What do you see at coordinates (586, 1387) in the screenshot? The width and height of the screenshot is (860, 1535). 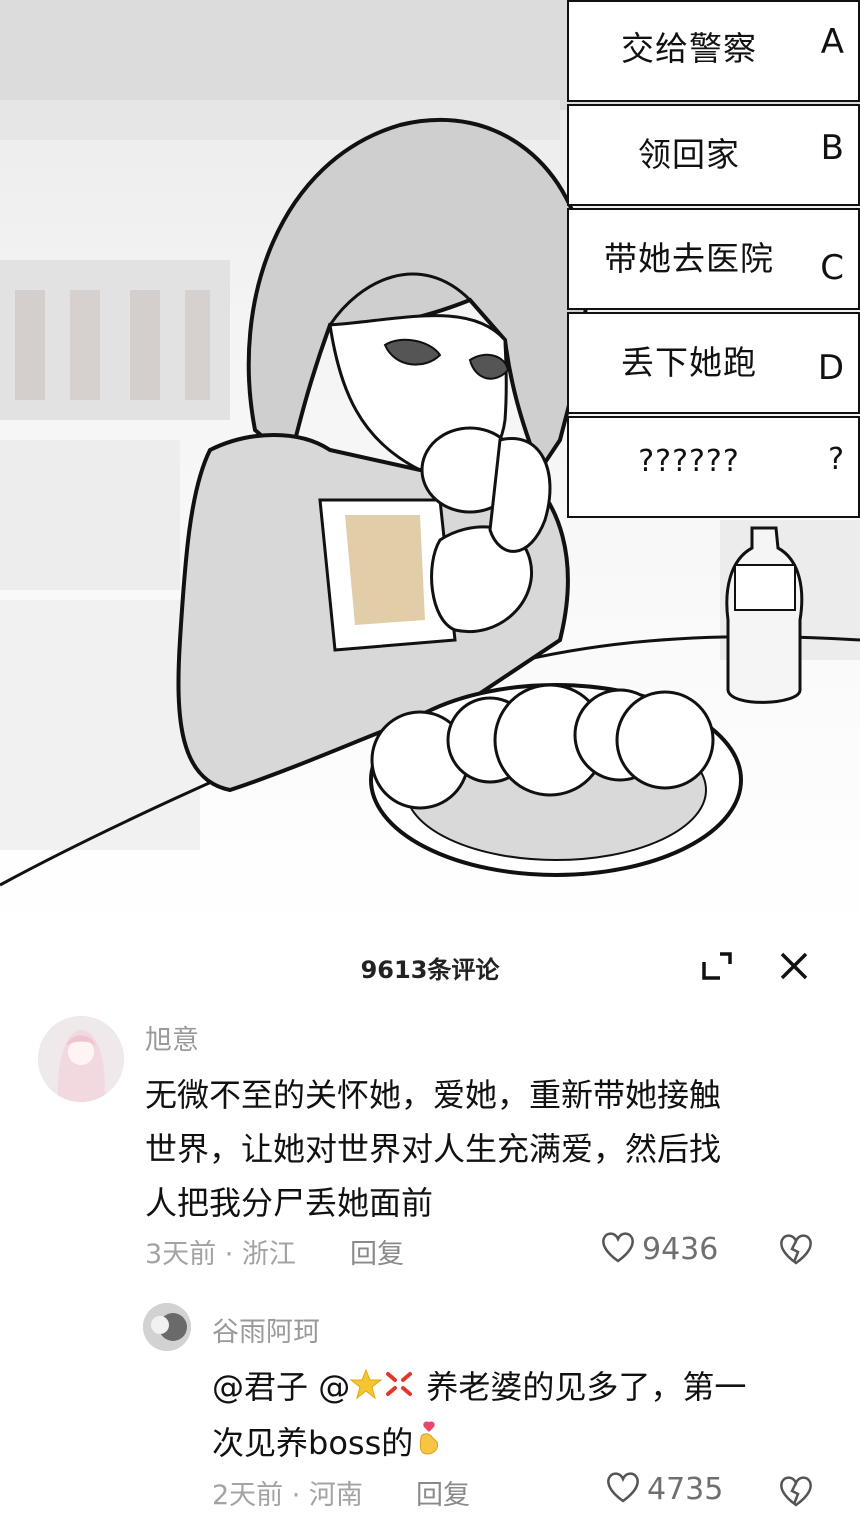 I see `comment-text-segment: 养老婆的见多了，第一` at bounding box center [586, 1387].